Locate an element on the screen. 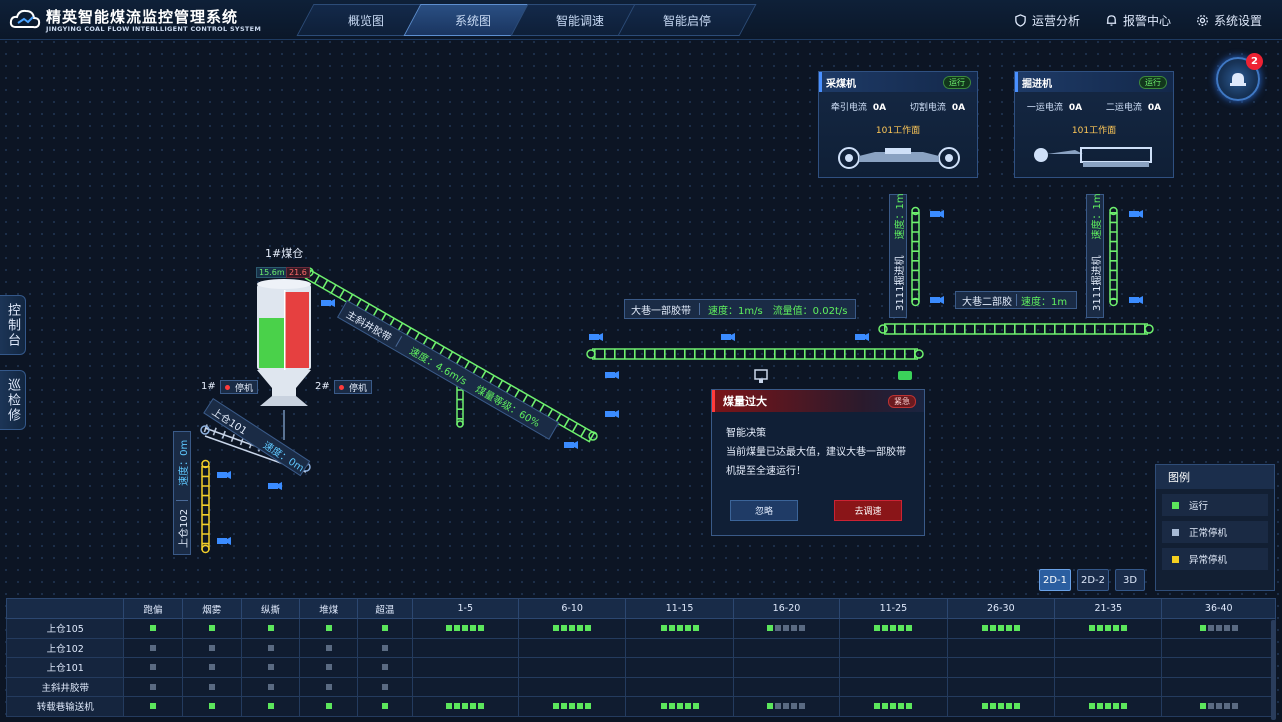 This screenshot has height=722, width=1282. belt-main-incline is located at coordinates (451, 355).